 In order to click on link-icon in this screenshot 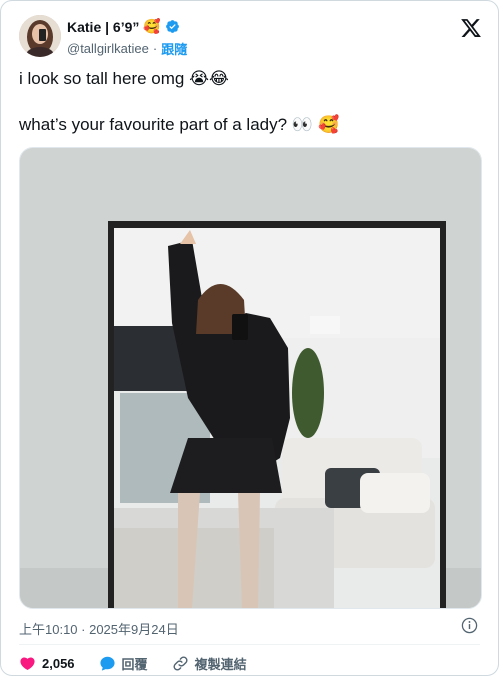, I will do `click(180, 663)`.